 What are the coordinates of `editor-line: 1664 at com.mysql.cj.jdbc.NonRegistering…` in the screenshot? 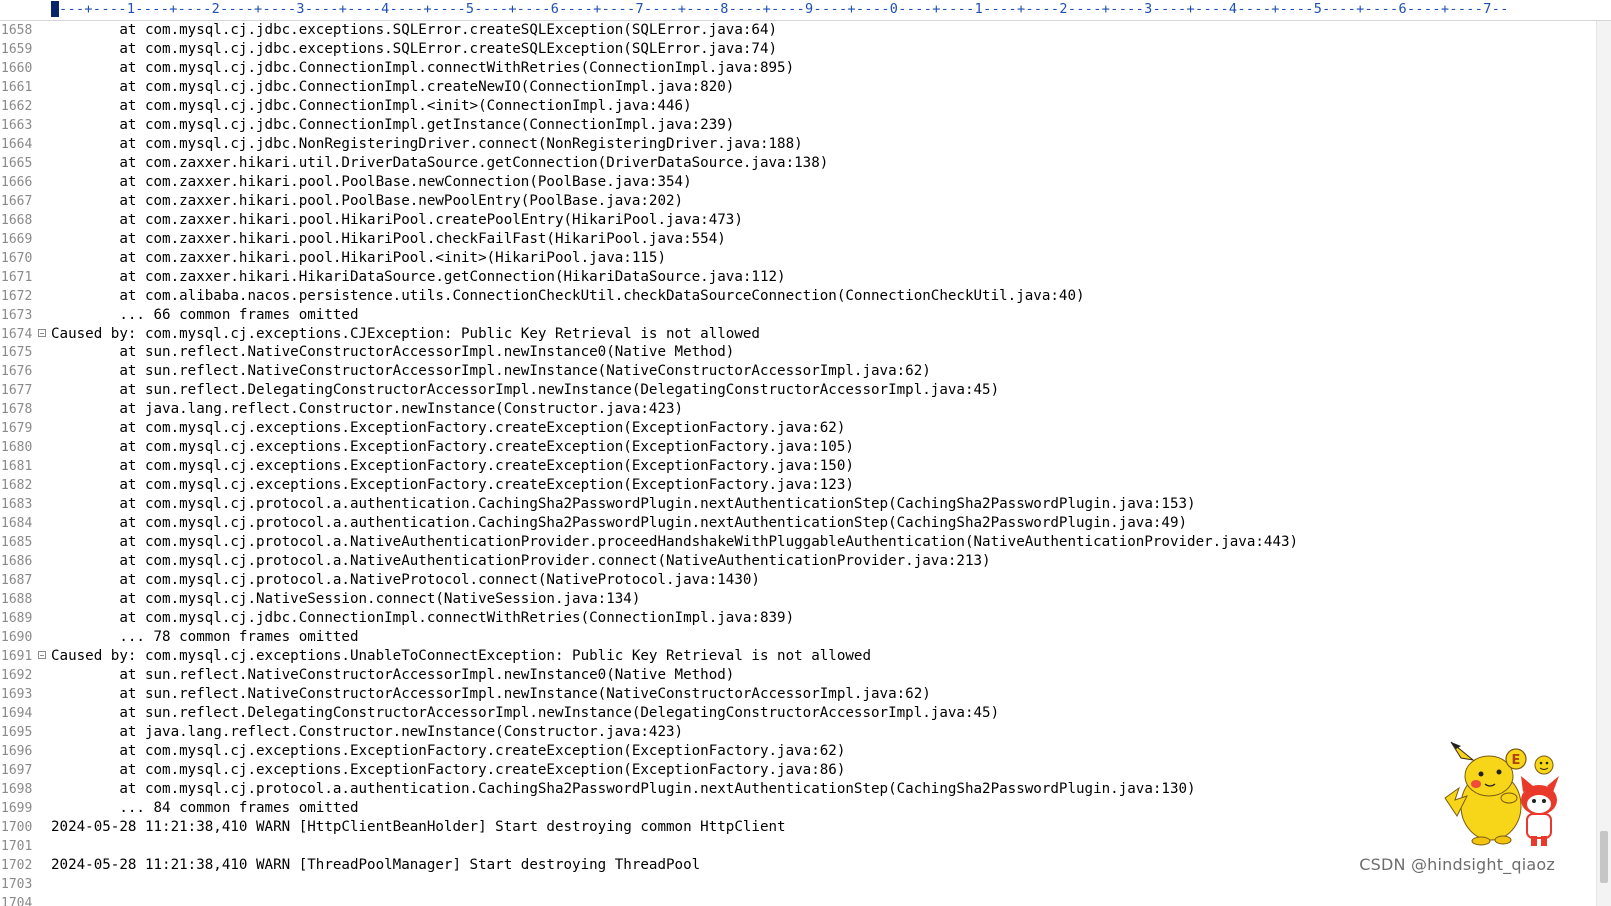 It's located at (798, 144).